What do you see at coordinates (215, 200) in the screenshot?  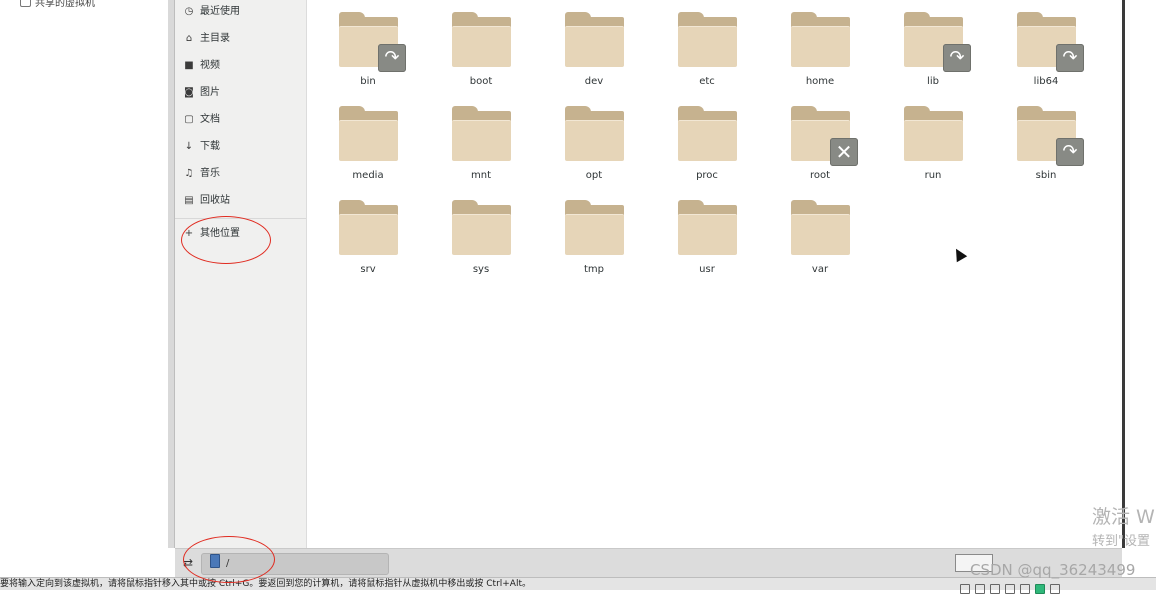 I see `sidebar-item-label: 回收站` at bounding box center [215, 200].